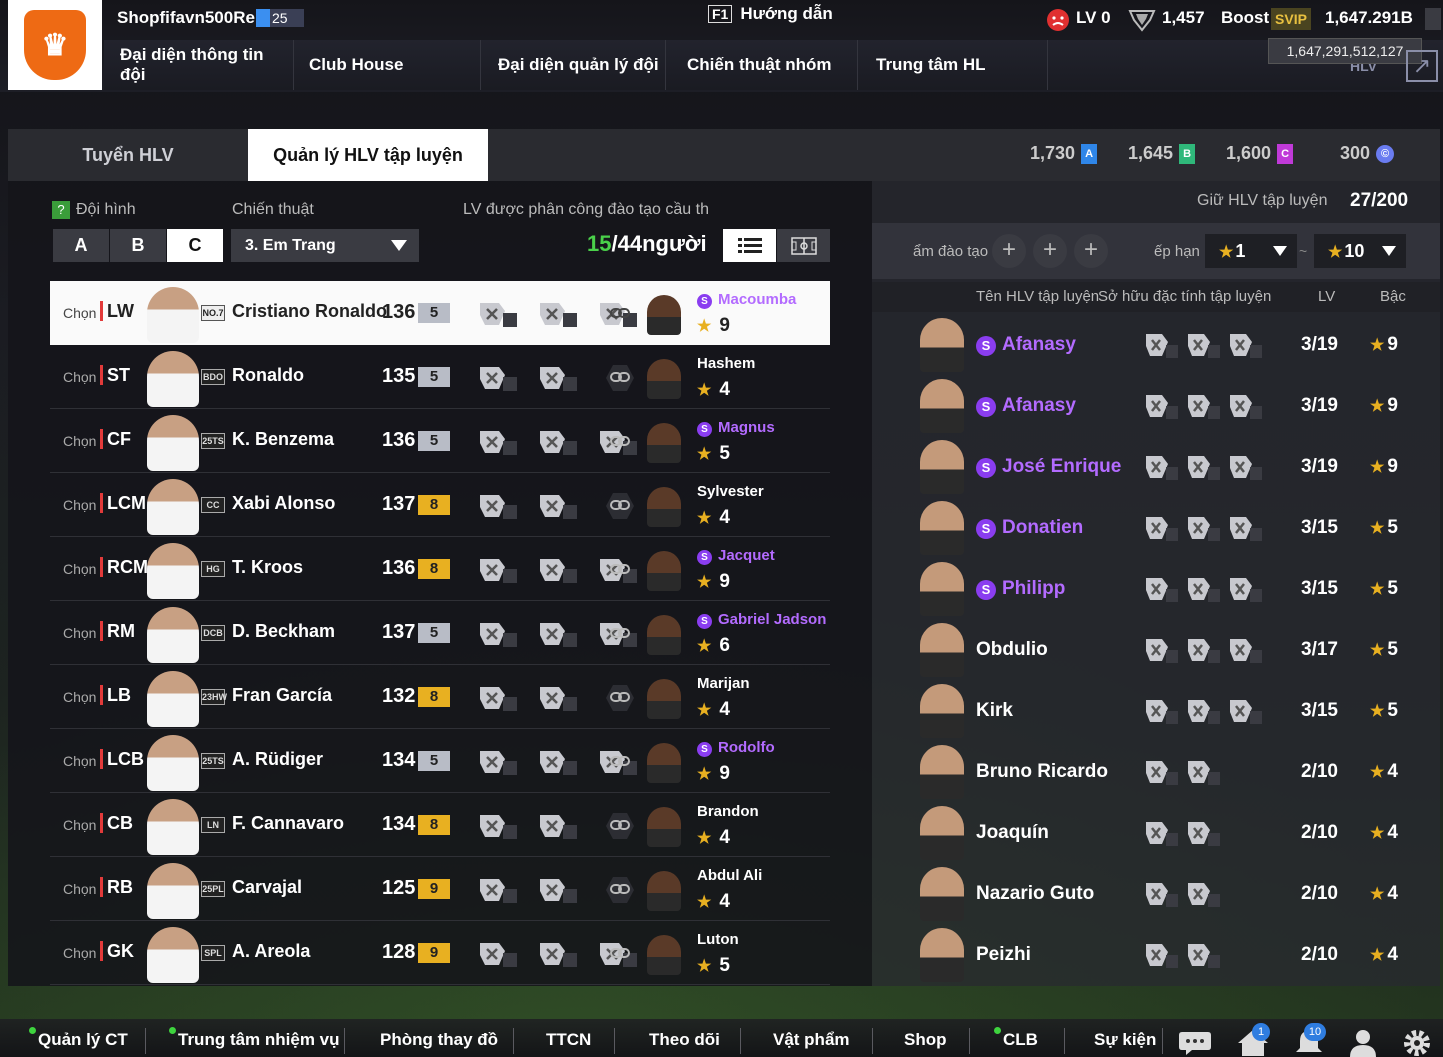  Describe the element at coordinates (128, 155) in the screenshot. I see `tab-recruit-coach: Tuyển HLV` at that location.